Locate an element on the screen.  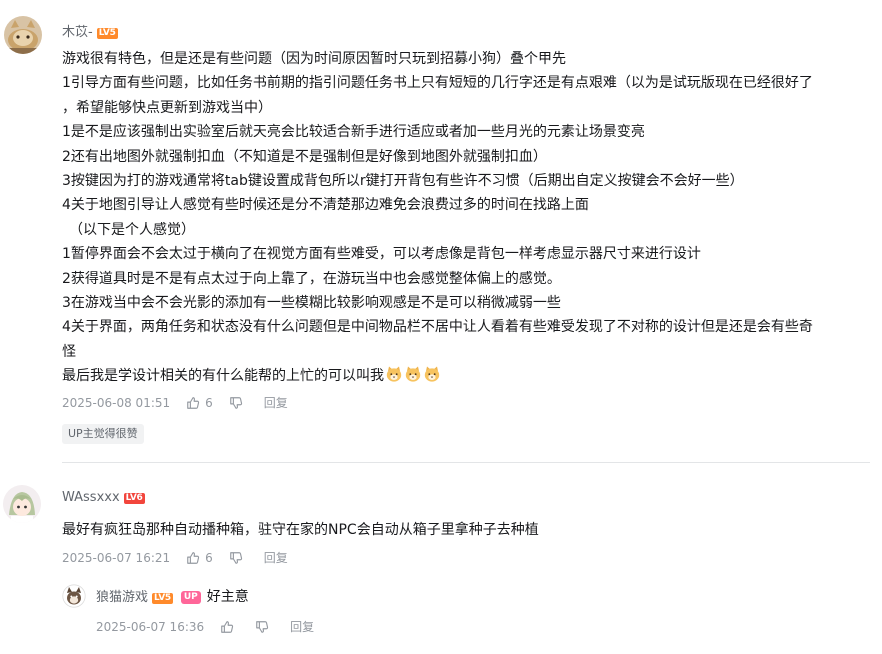
comment-text-line: ，希望能够快点更新到游戏当中） is located at coordinates (167, 107).